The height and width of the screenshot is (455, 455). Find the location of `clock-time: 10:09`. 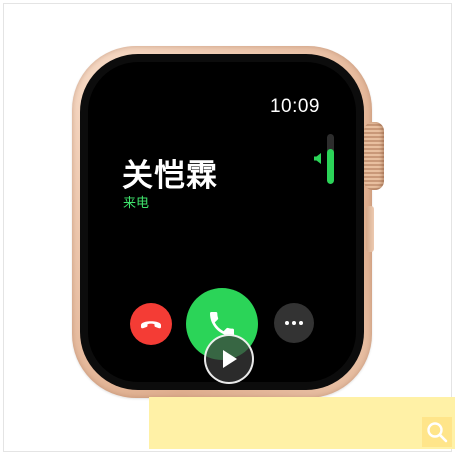

clock-time: 10:09 is located at coordinates (294, 106).